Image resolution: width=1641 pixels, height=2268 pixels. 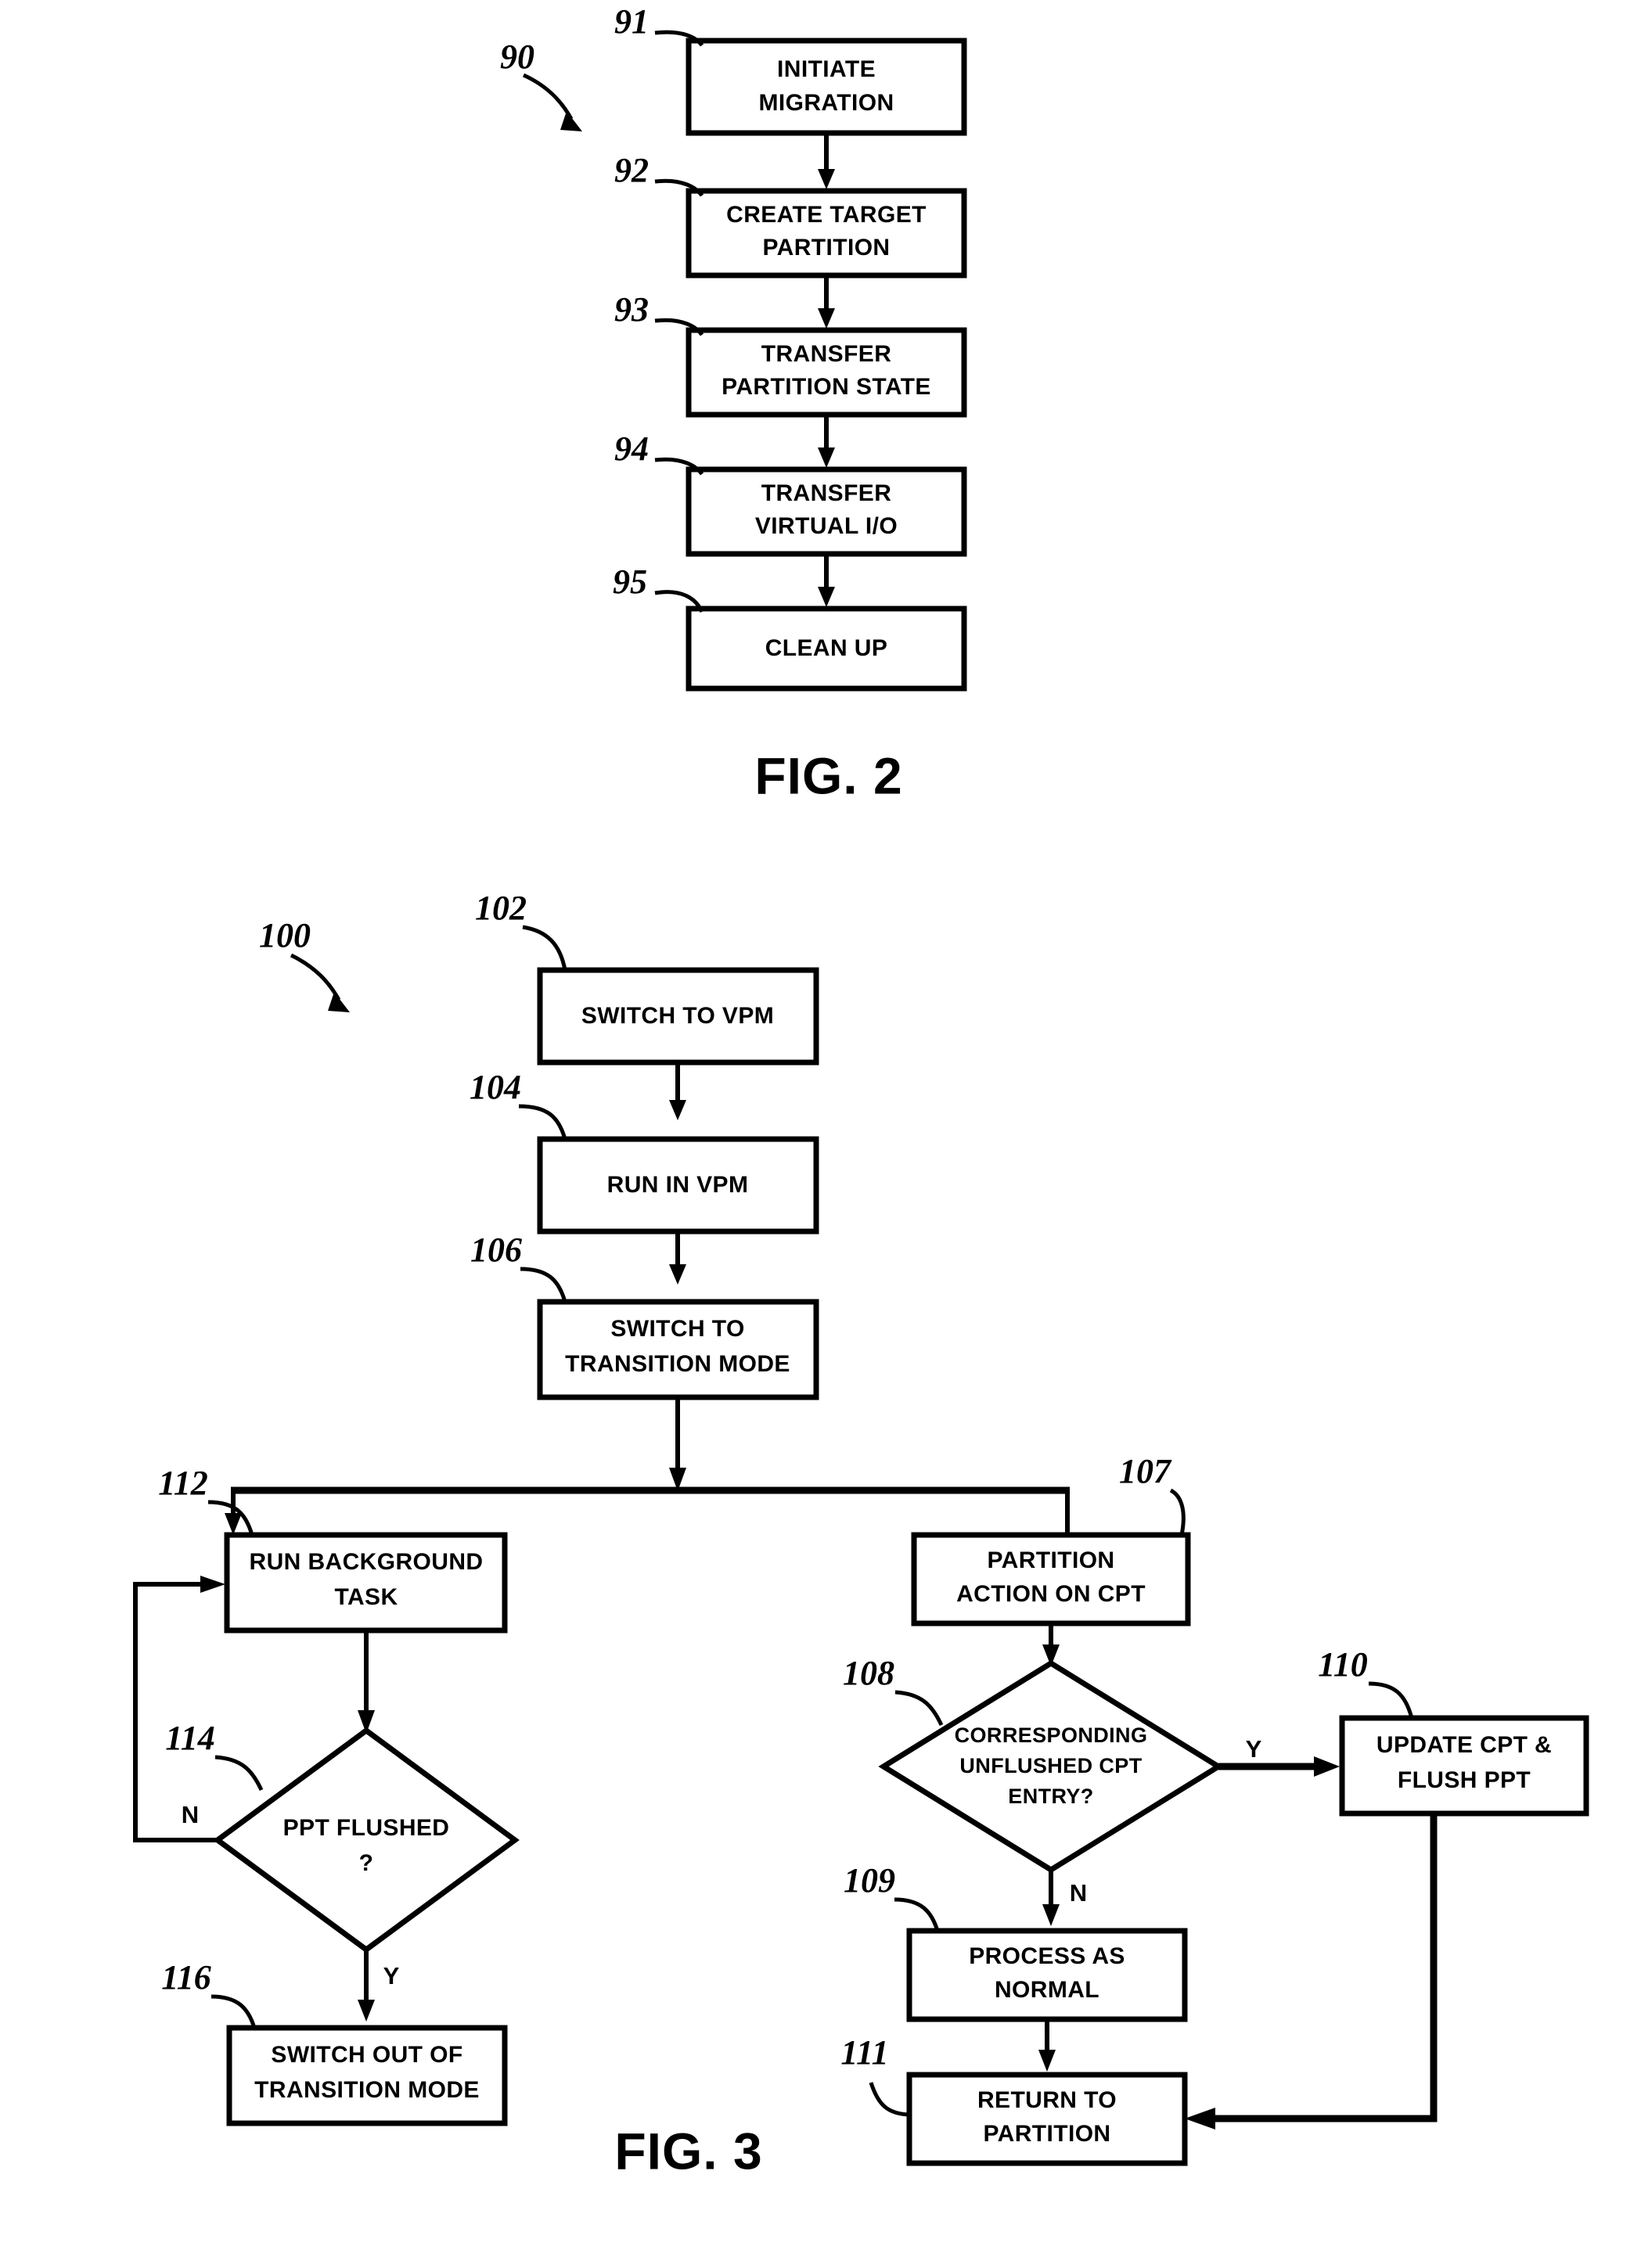 I want to click on ref-number-109: 109, so click(x=869, y=1880).